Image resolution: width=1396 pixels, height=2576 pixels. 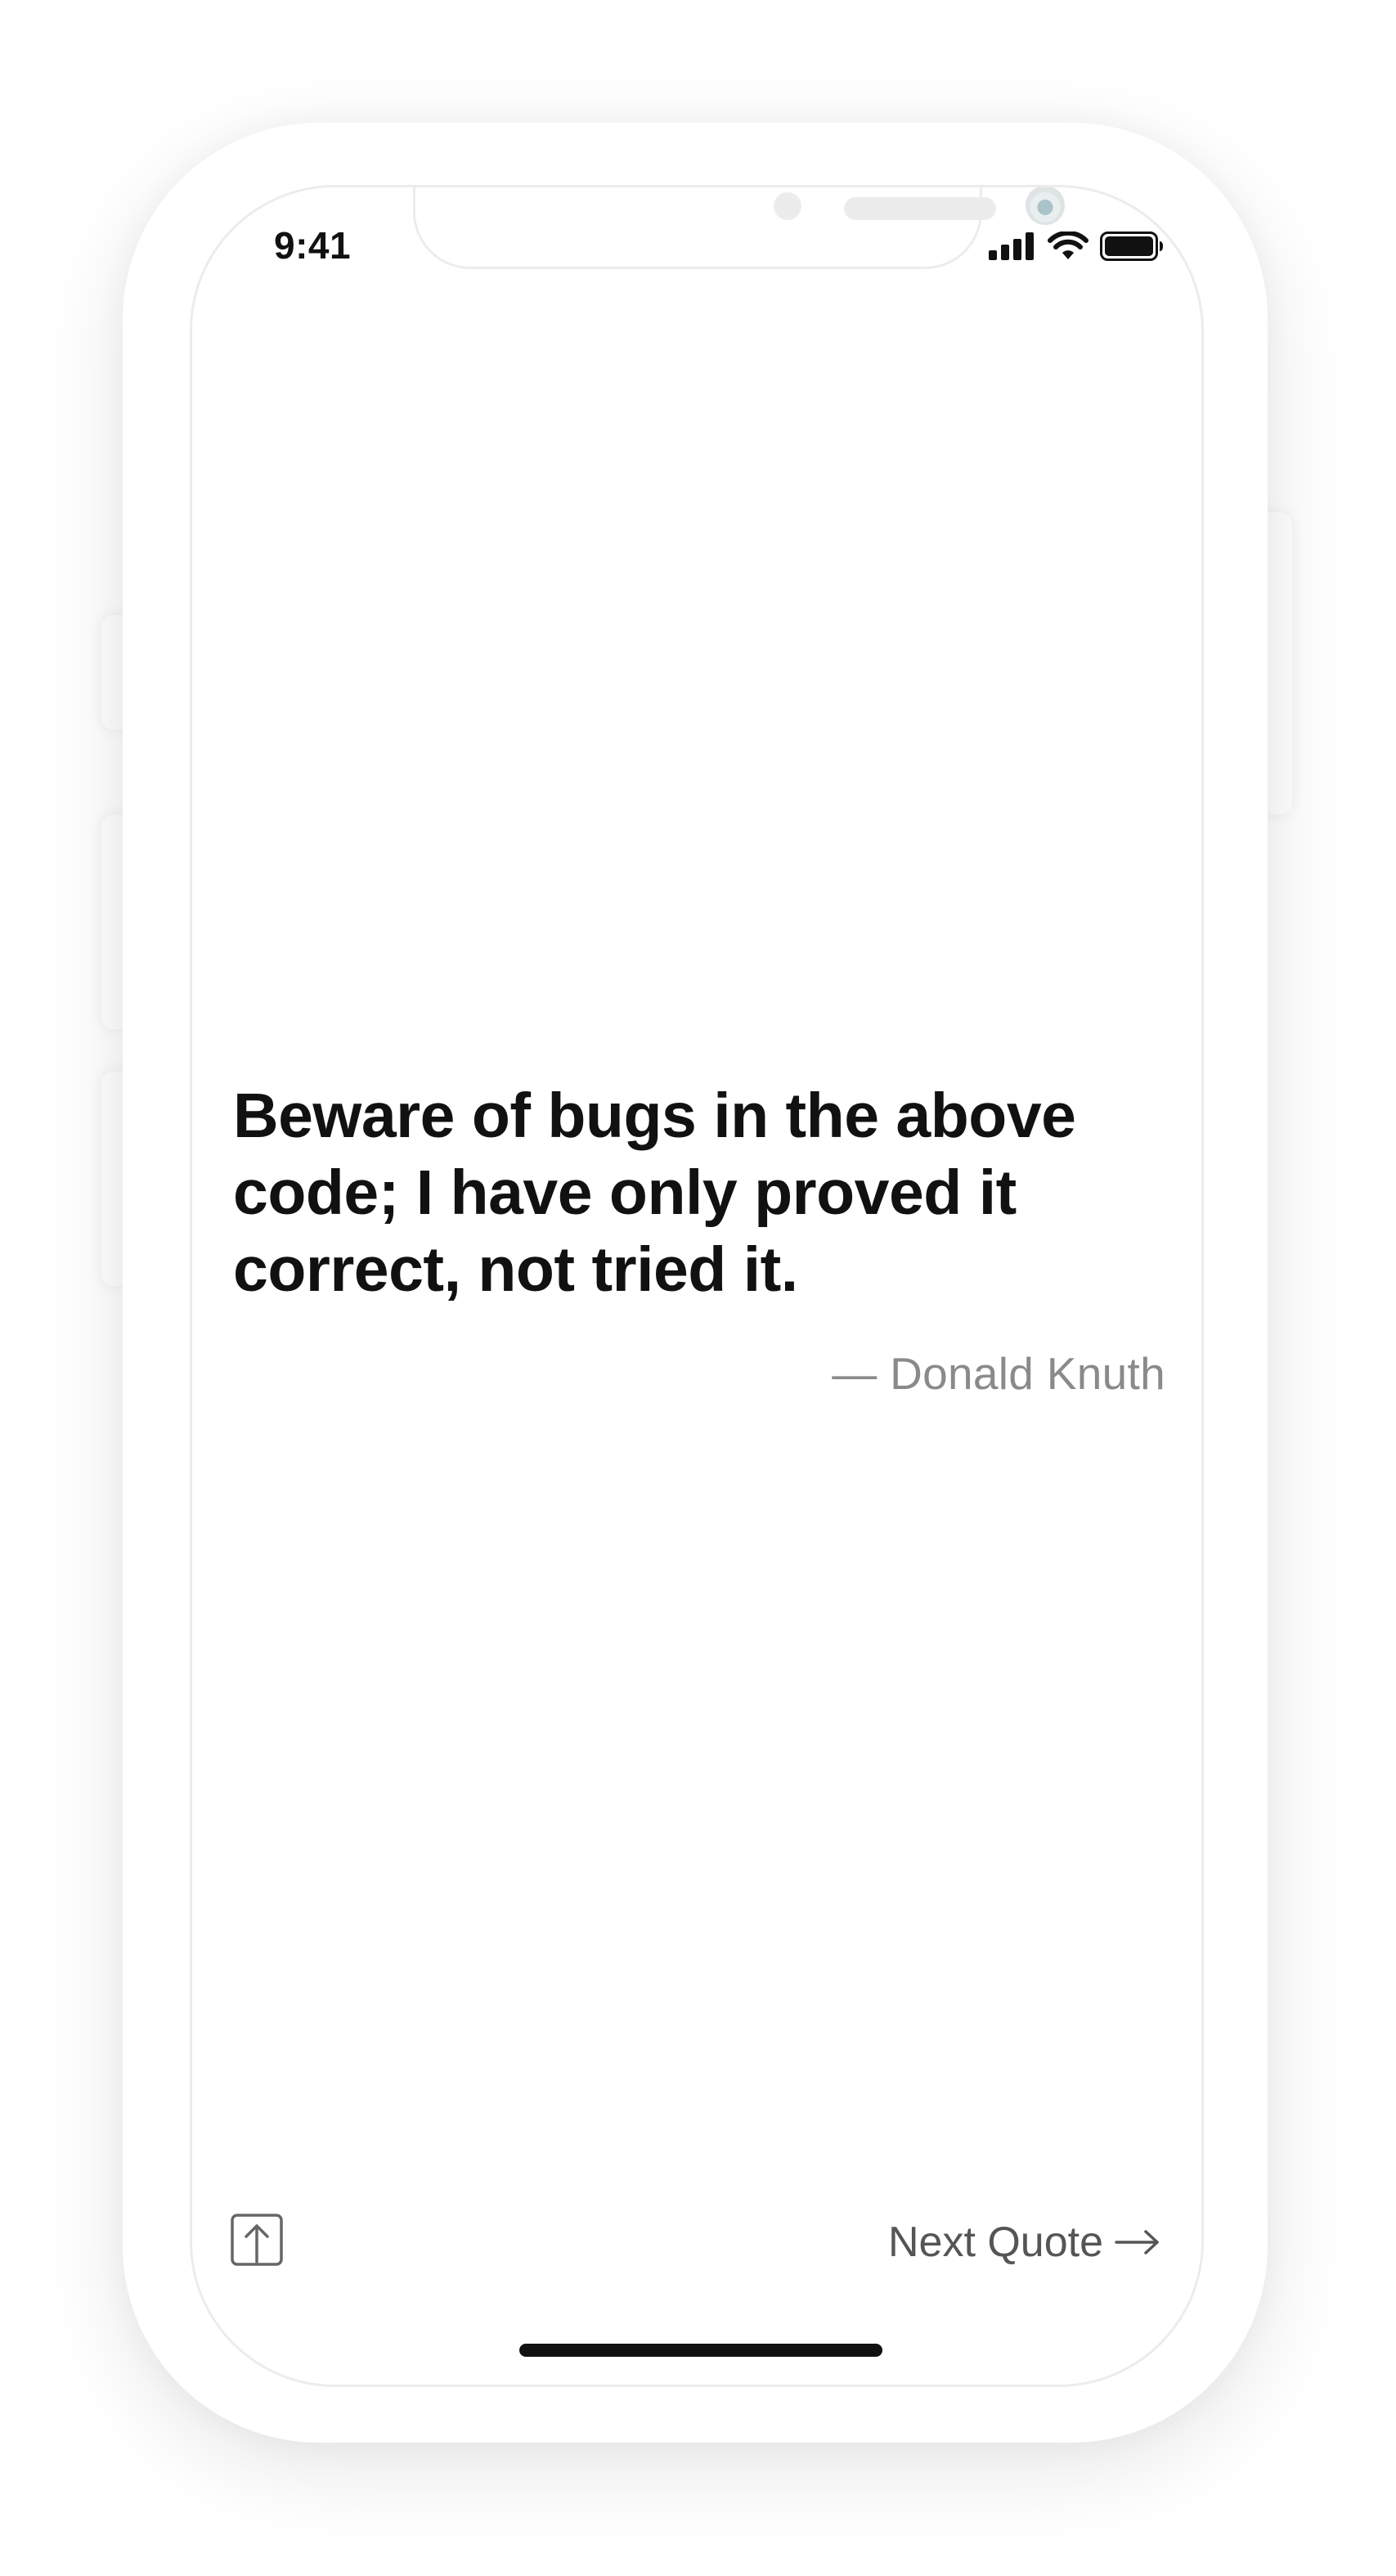 What do you see at coordinates (700, 2351) in the screenshot?
I see `home-indicator` at bounding box center [700, 2351].